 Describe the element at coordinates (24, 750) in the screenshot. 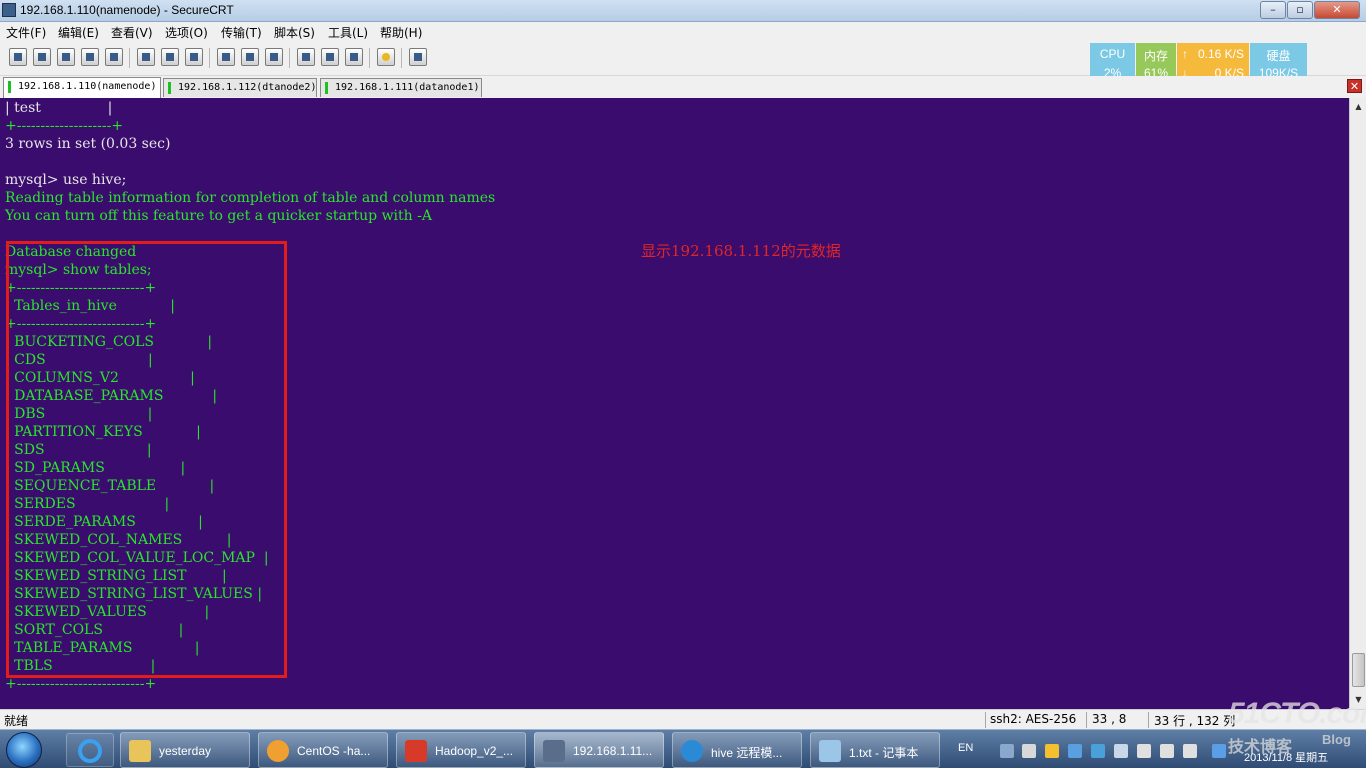

I see `start-button` at that location.